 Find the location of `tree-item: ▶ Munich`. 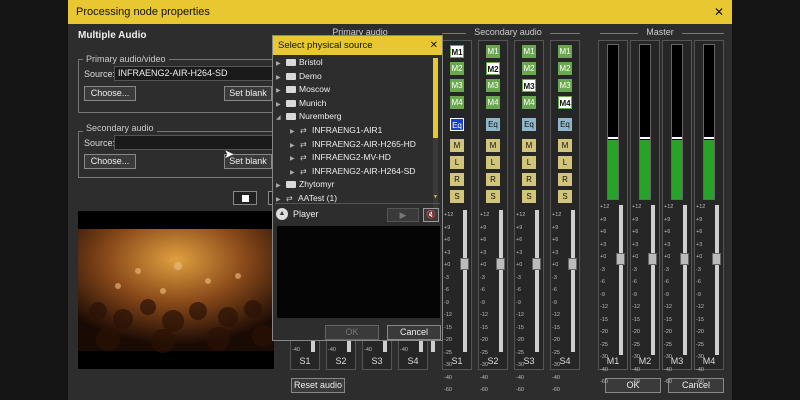

tree-item: ▶ Munich is located at coordinates (301, 103).